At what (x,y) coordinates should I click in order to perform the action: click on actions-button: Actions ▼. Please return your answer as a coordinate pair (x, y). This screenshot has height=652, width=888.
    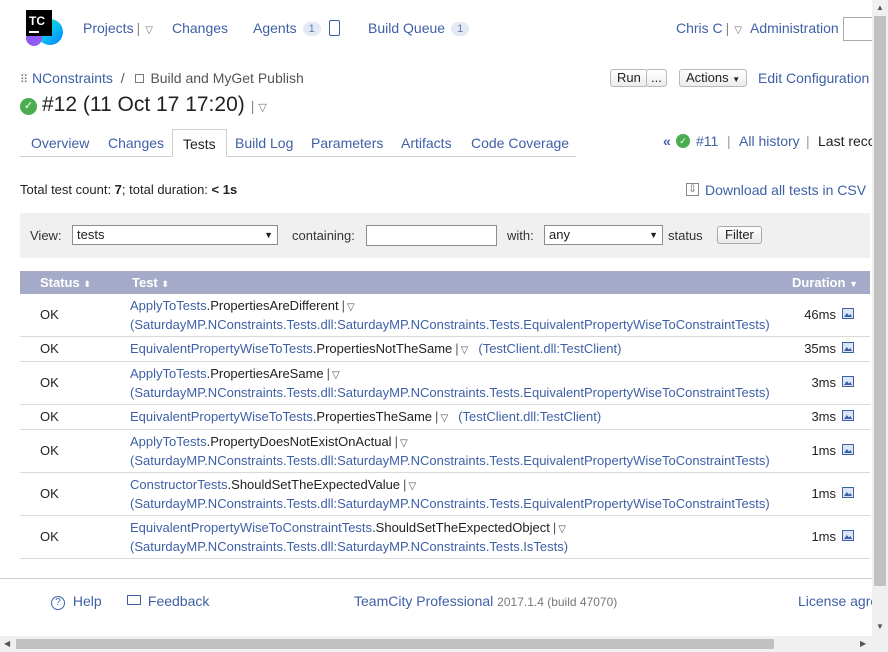
    Looking at the image, I should click on (713, 78).